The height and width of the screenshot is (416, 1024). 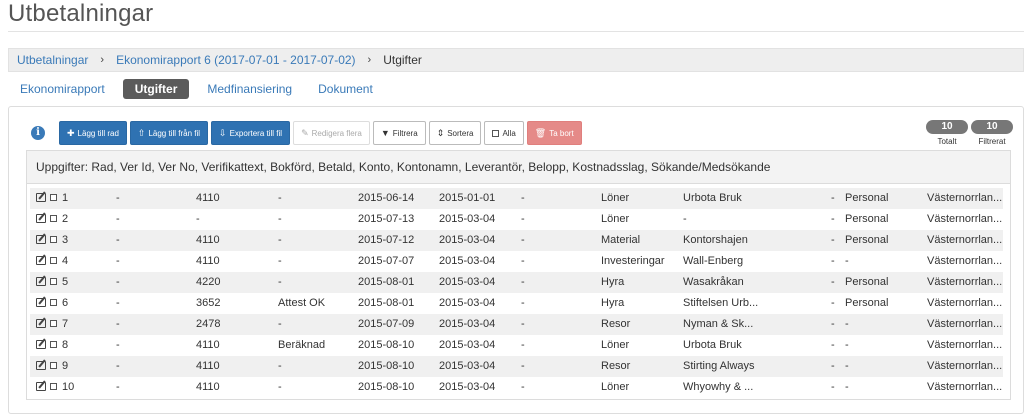 I want to click on add-from-file-button: ⇧ Lägg till från fil, so click(x=169, y=133).